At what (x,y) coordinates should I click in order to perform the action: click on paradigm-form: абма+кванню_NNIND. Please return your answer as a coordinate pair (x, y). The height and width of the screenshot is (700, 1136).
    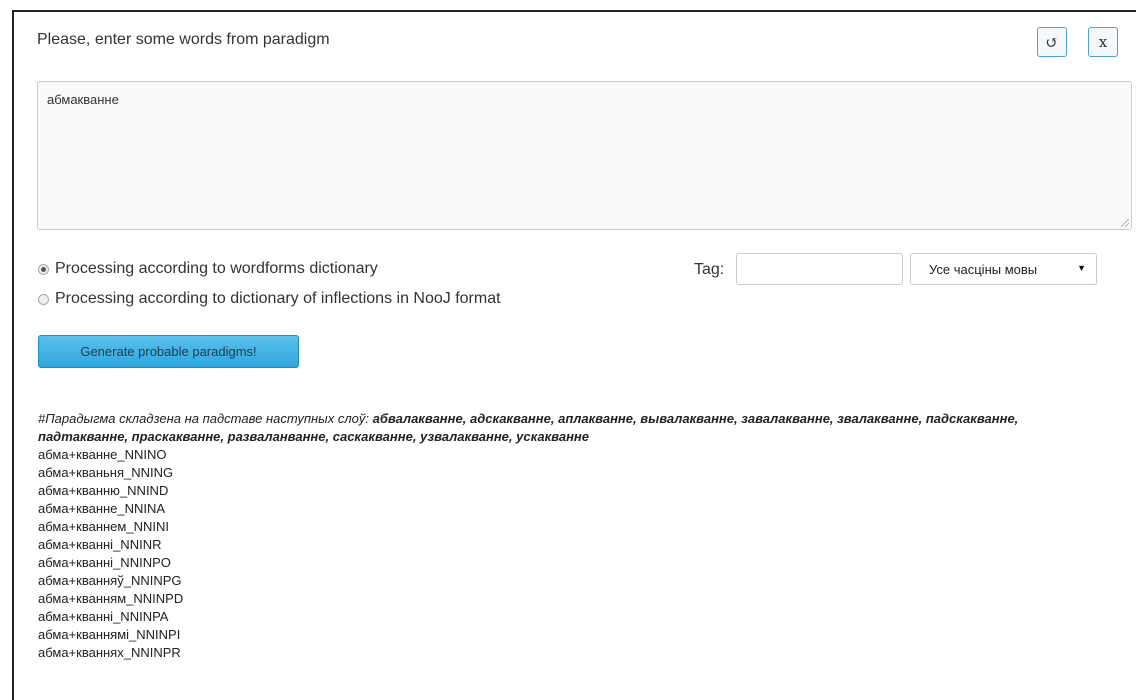
    Looking at the image, I should click on (103, 490).